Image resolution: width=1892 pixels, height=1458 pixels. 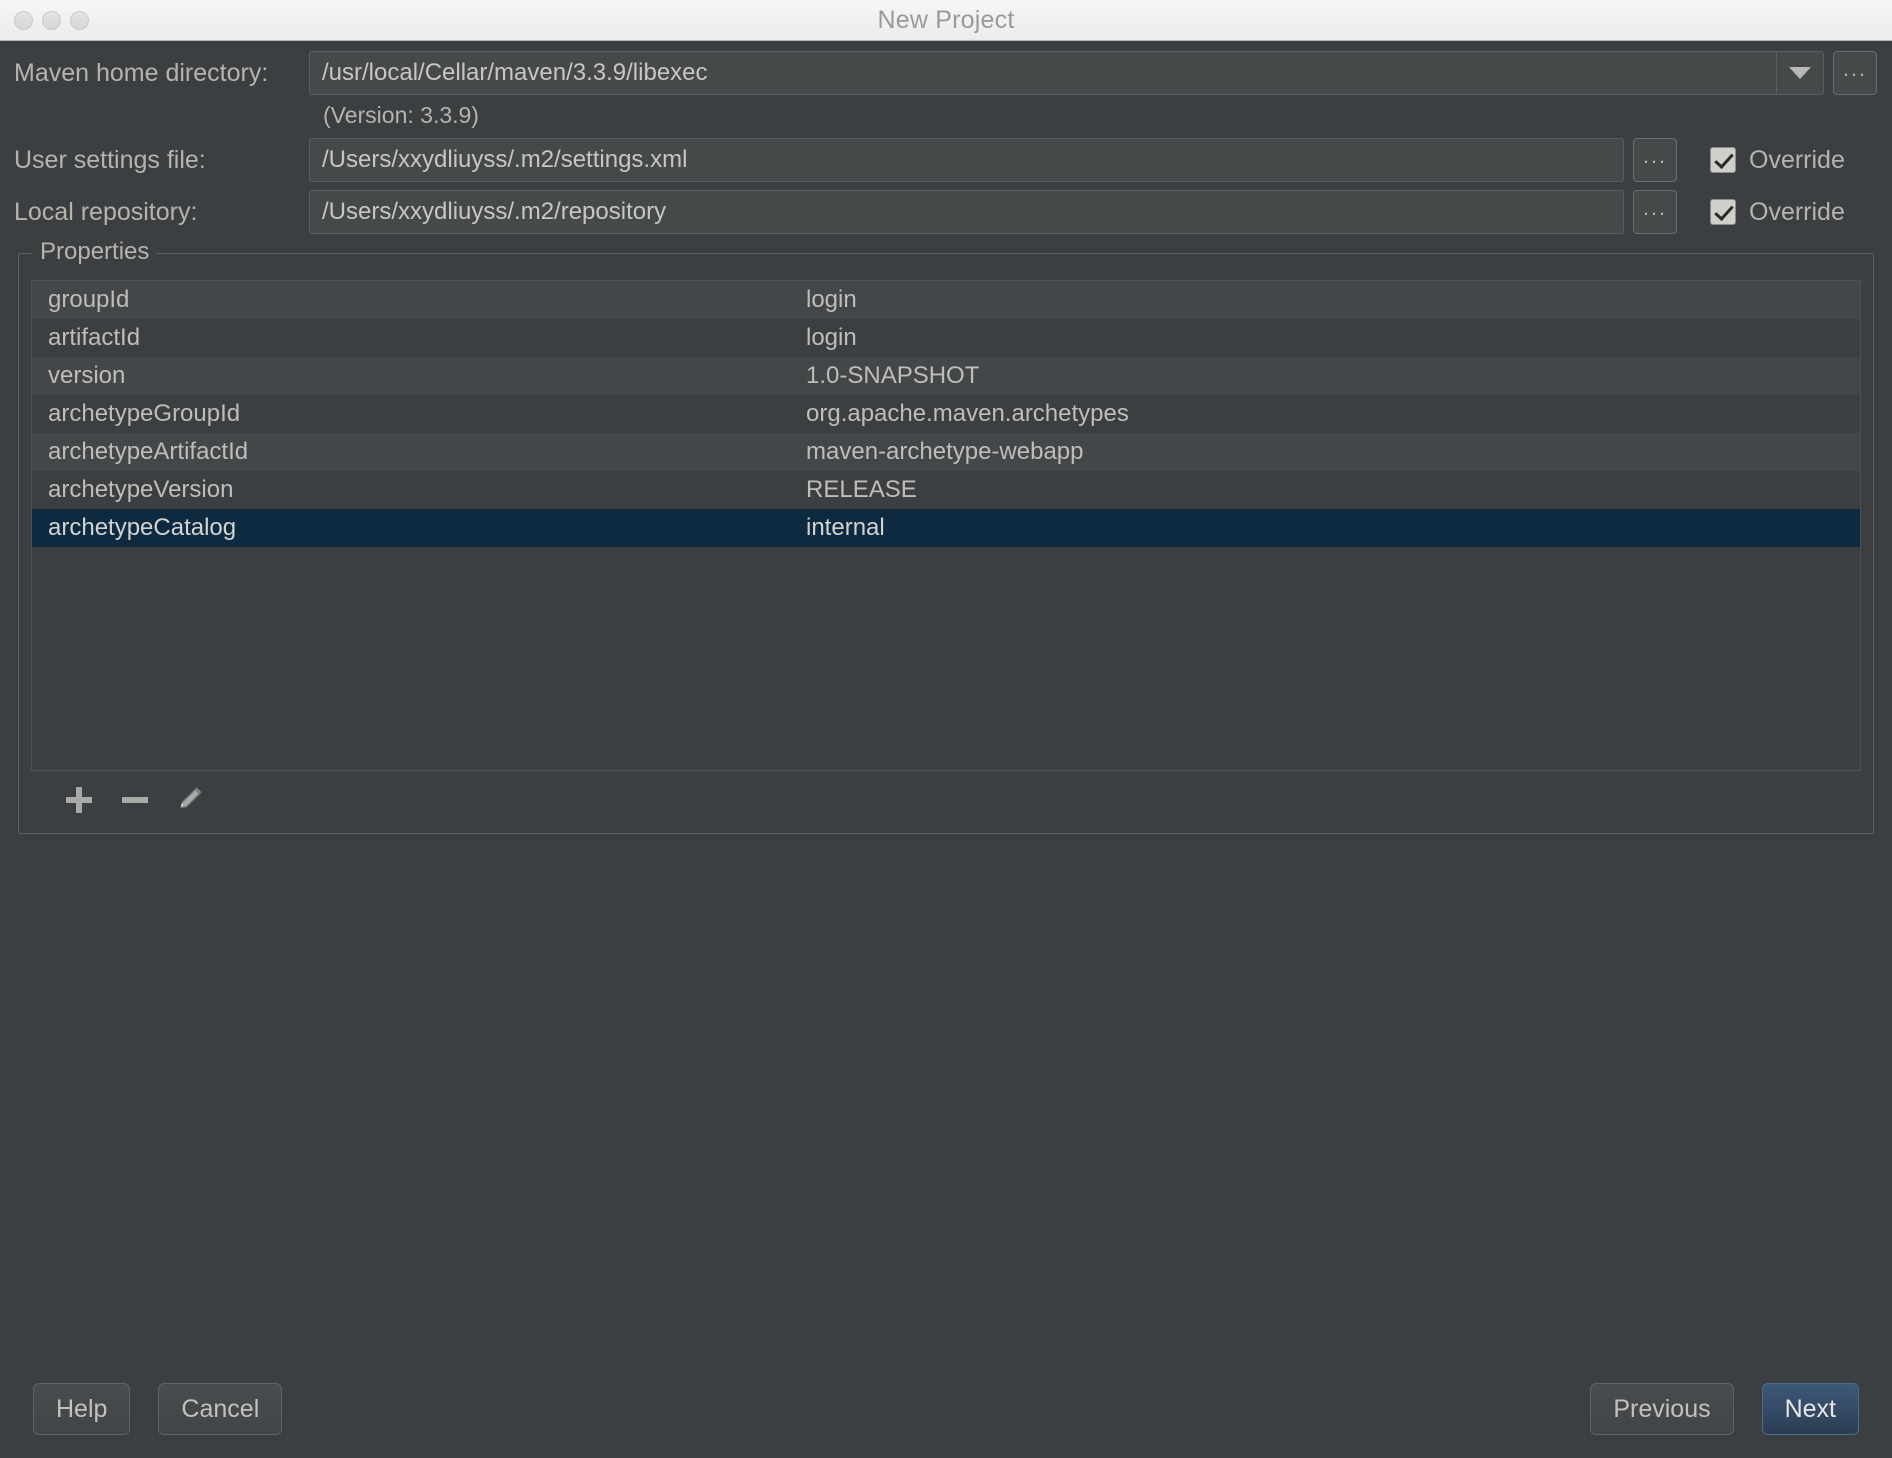 I want to click on help-button: Help, so click(x=82, y=1409).